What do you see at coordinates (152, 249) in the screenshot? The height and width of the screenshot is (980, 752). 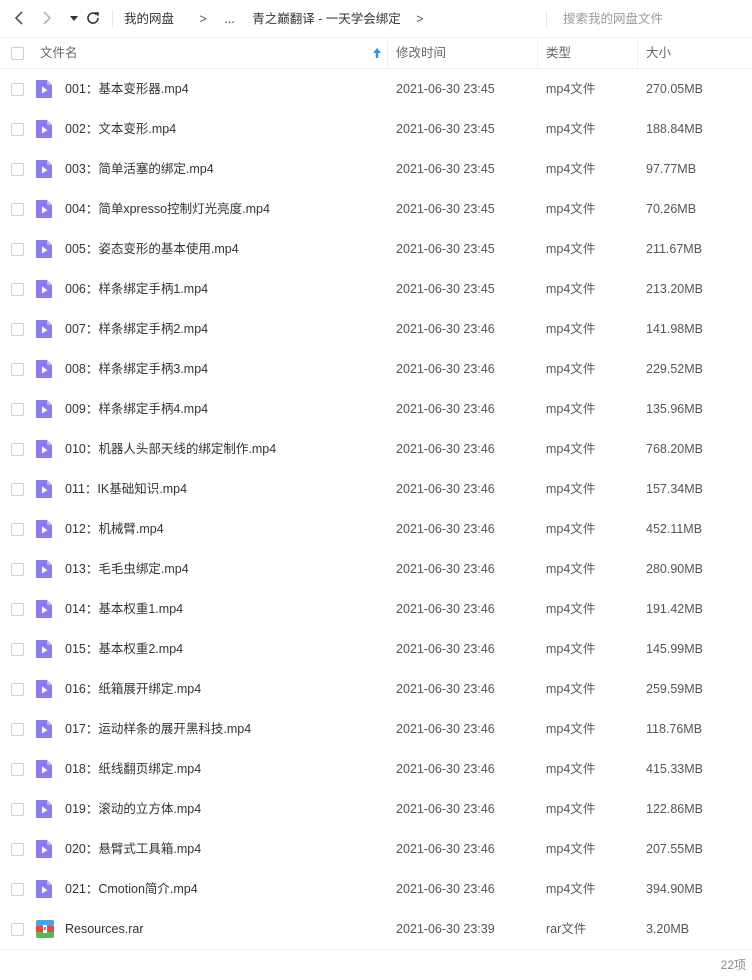 I see `file-name: 005：姿态变形的基本使用.mp4` at bounding box center [152, 249].